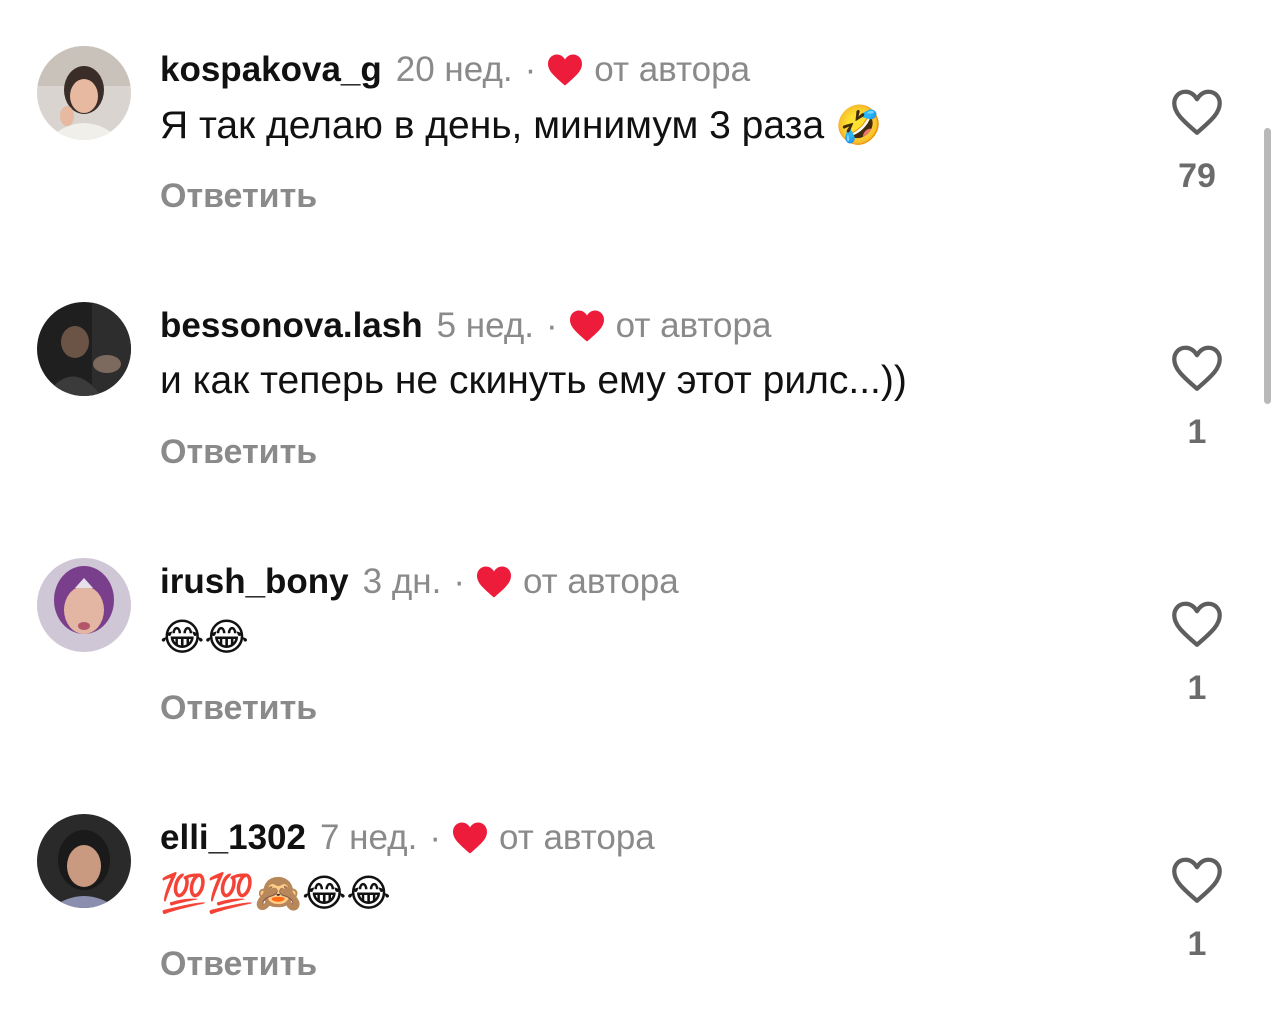  What do you see at coordinates (291, 326) in the screenshot?
I see `comment-username: bessonova.lash` at bounding box center [291, 326].